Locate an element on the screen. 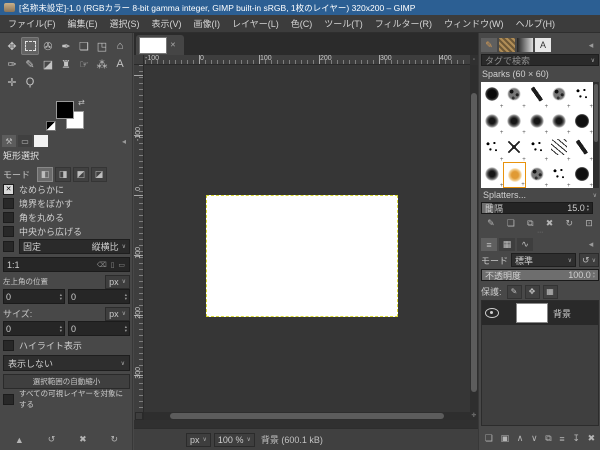 This screenshot has height=450, width=600. layer-thumbnail is located at coordinates (532, 313).